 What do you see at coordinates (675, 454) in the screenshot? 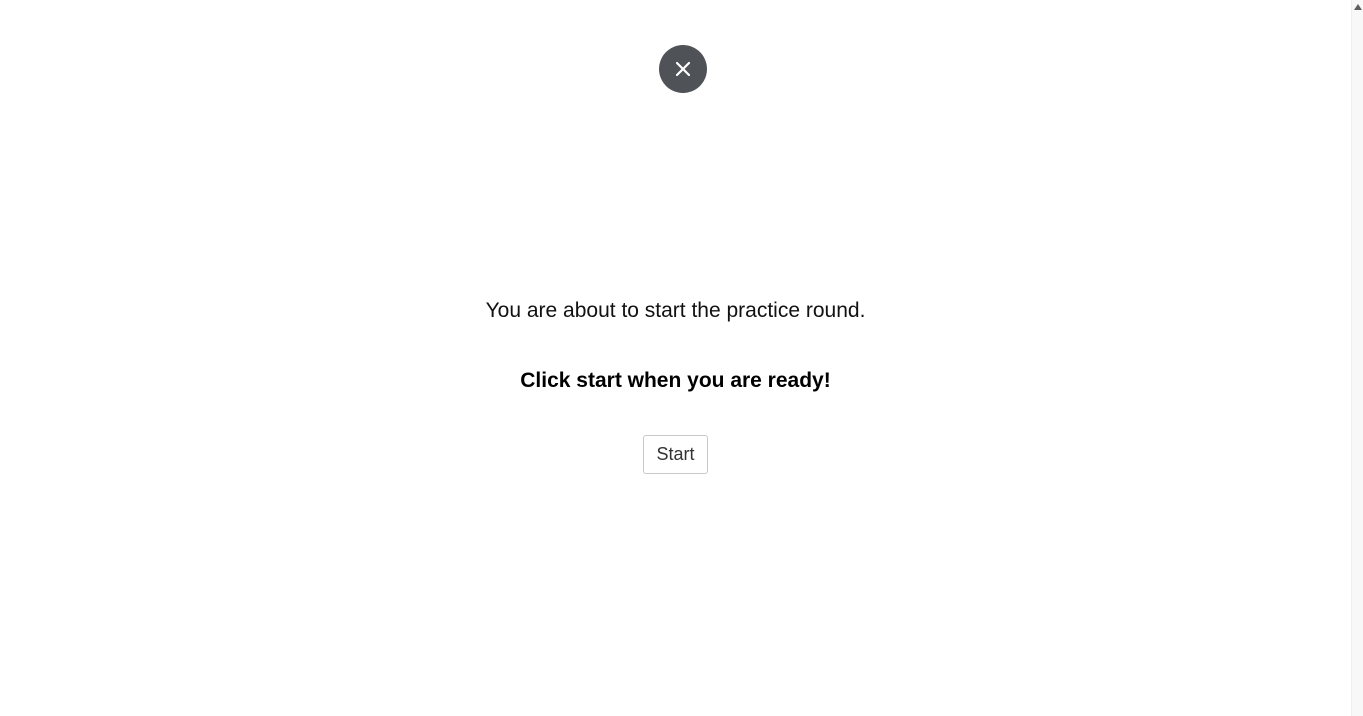
I see `start-button: Start` at bounding box center [675, 454].